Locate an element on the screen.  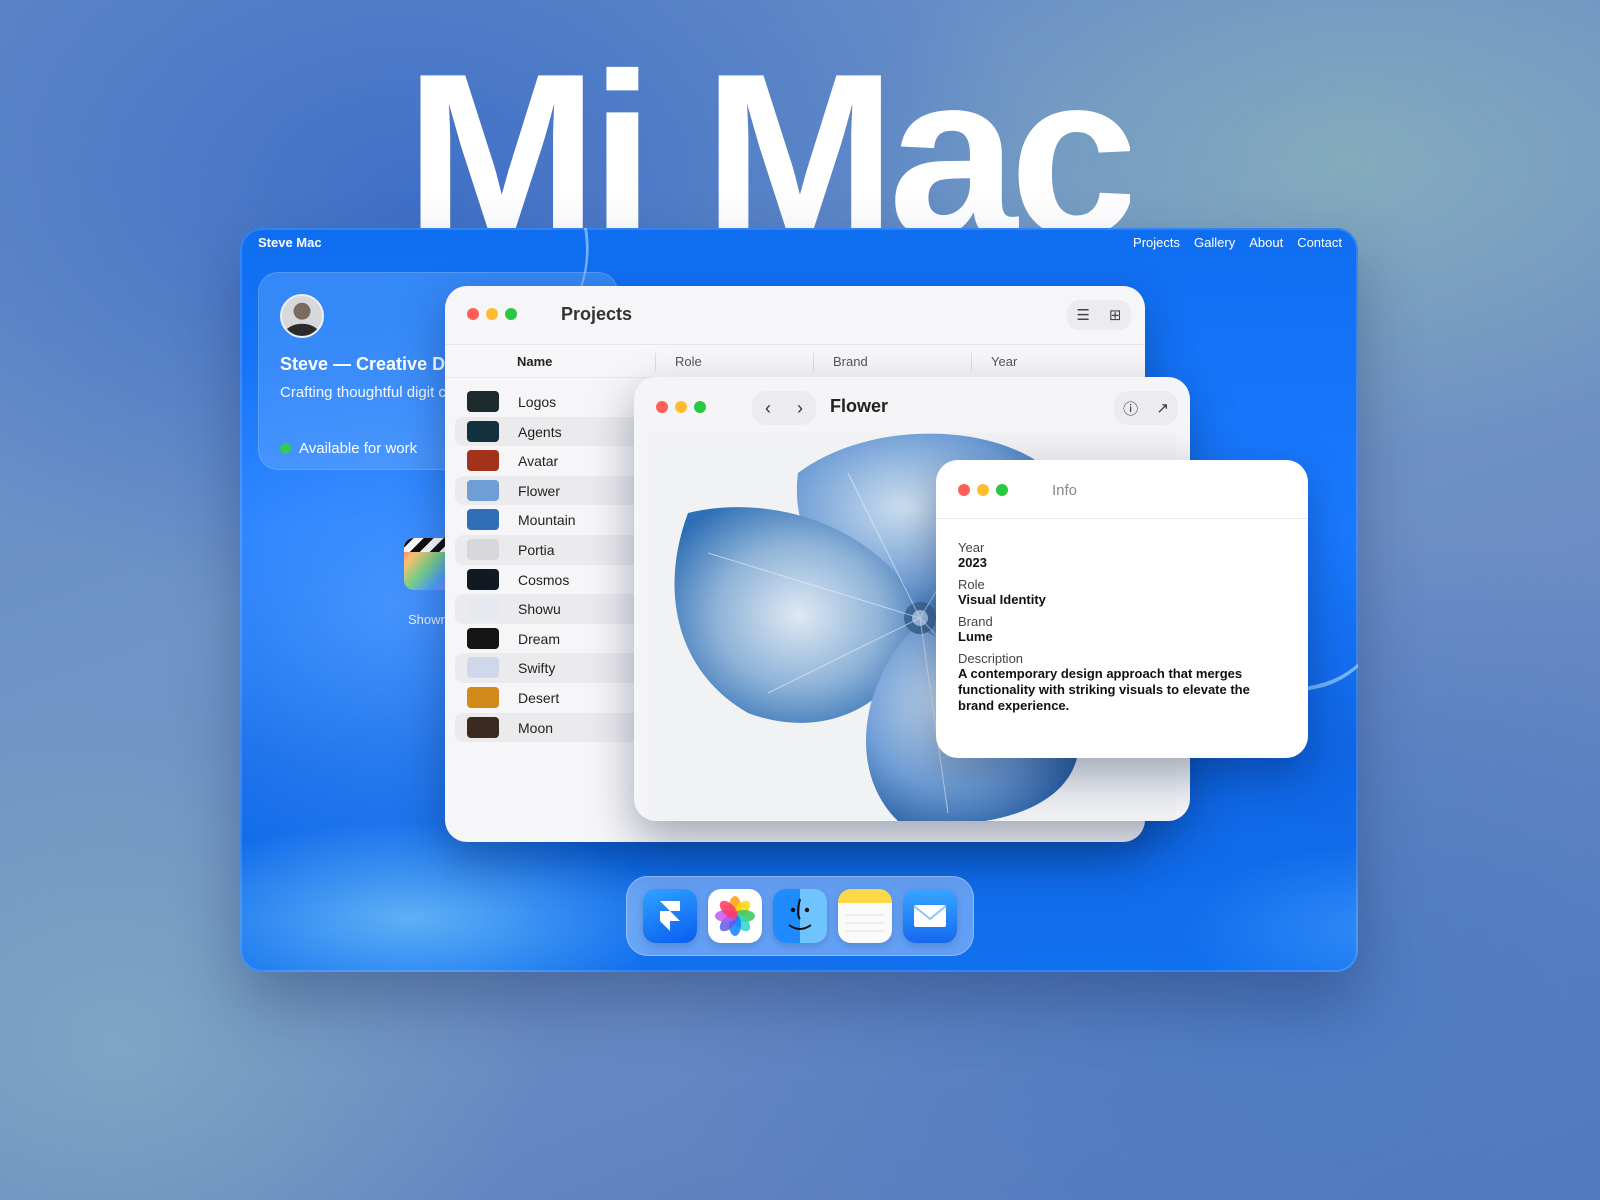
table-row: Logos is located at coordinates (555, 402).